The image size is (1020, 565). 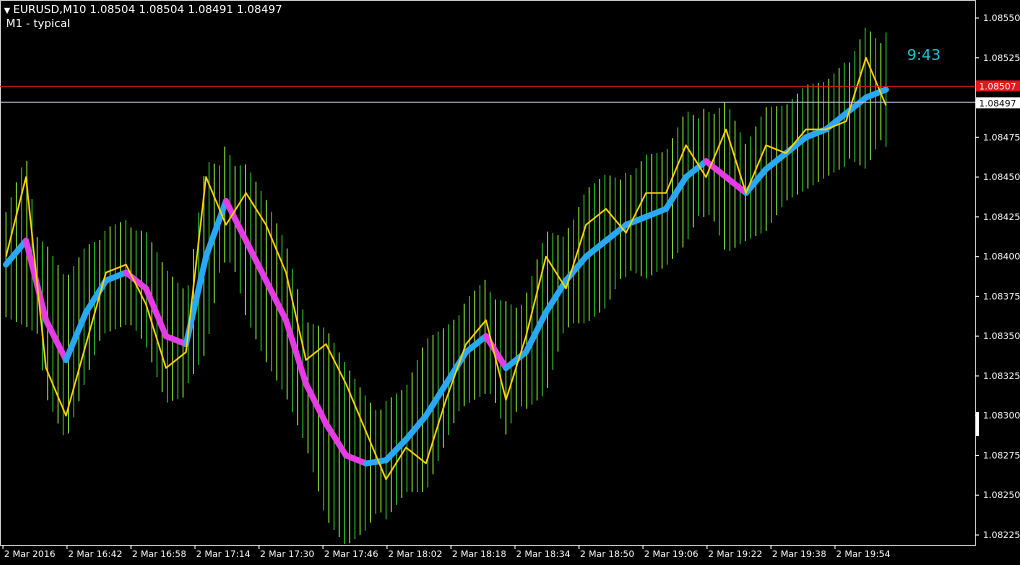 What do you see at coordinates (607, 555) in the screenshot?
I see `time-tick-label: 2 Mar 18:50` at bounding box center [607, 555].